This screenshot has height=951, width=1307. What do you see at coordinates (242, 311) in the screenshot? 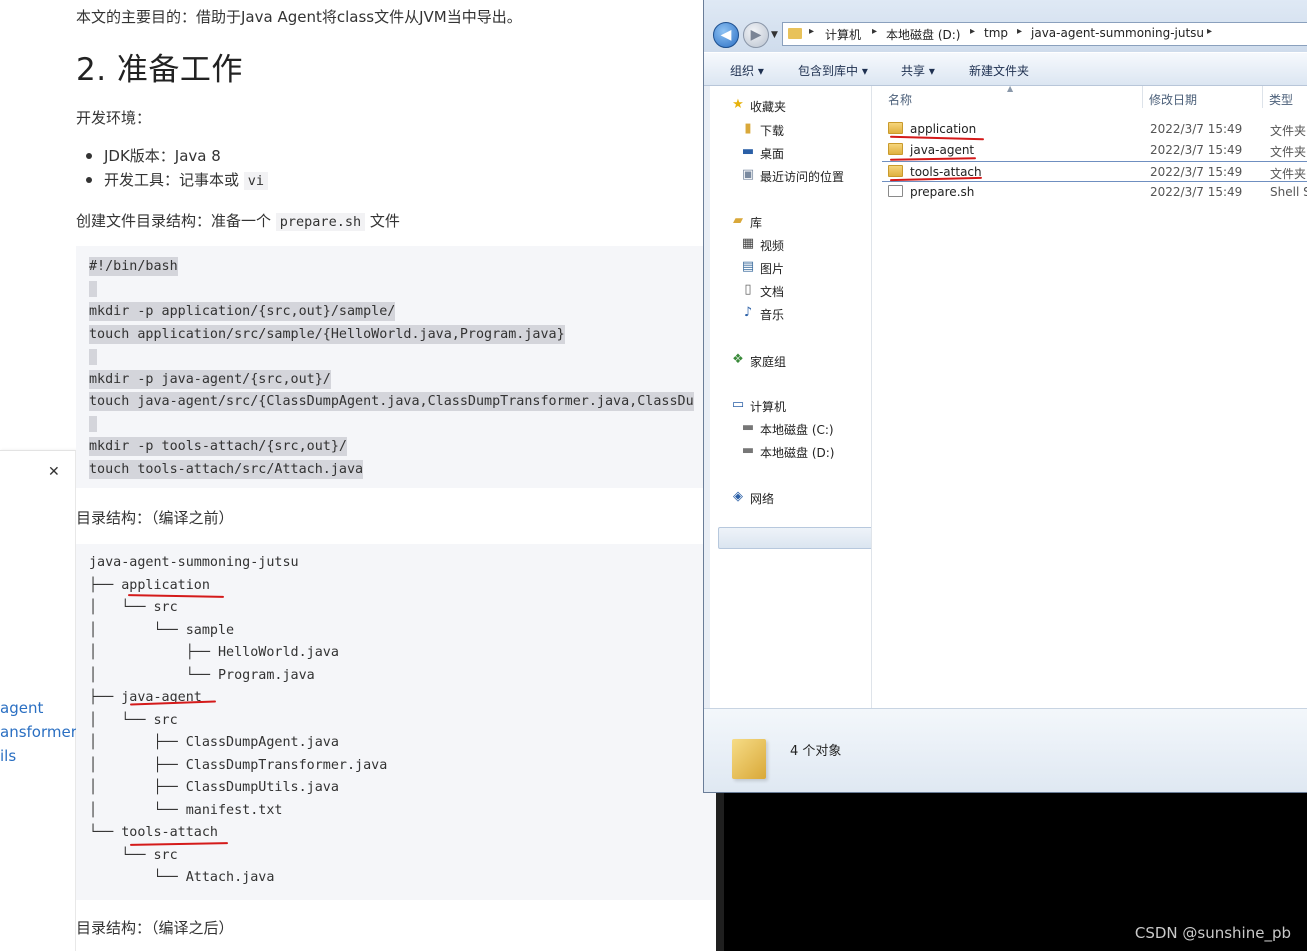
I see `code-line: mkdir -p application/{src,out}/sample/` at bounding box center [242, 311].